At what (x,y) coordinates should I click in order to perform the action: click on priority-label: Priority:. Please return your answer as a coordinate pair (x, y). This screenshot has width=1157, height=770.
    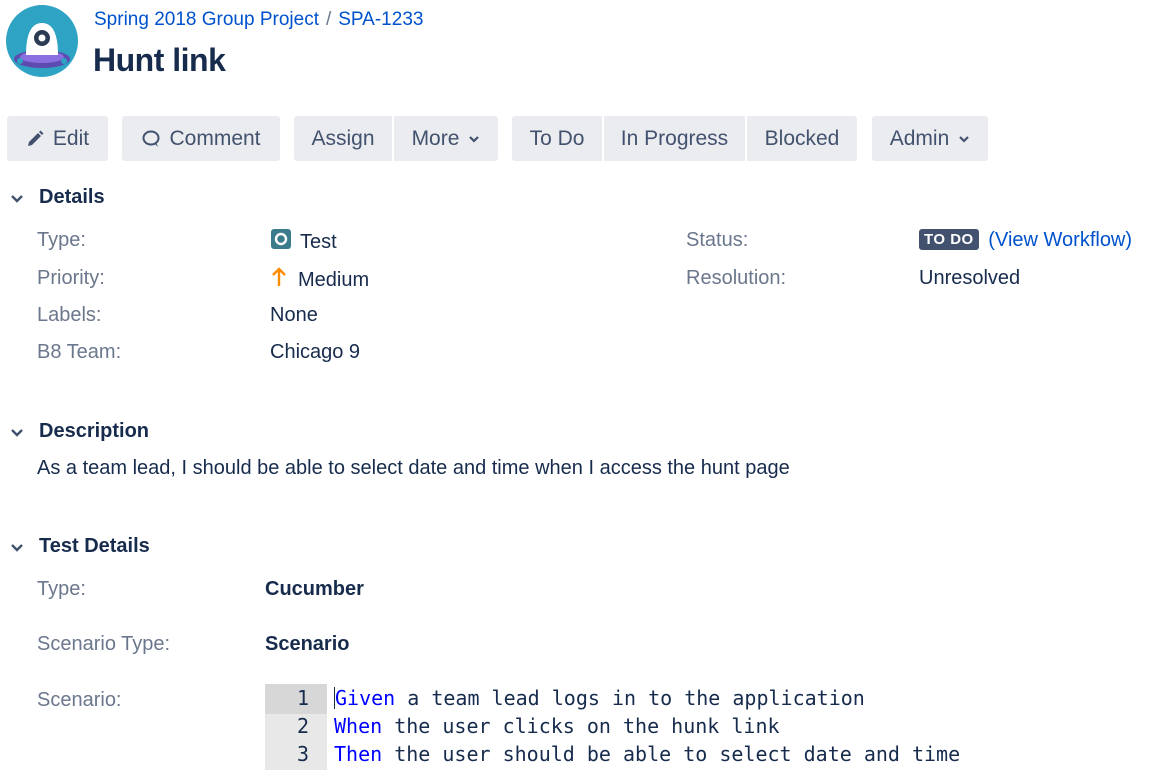
    Looking at the image, I should click on (71, 278).